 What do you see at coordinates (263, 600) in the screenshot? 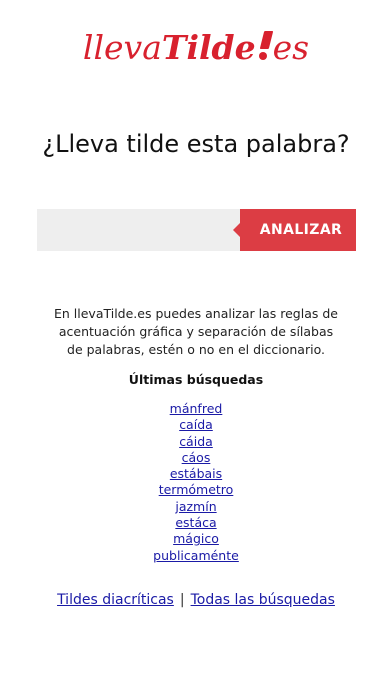
I see `all-searches-link: Todas las búsquedas` at bounding box center [263, 600].